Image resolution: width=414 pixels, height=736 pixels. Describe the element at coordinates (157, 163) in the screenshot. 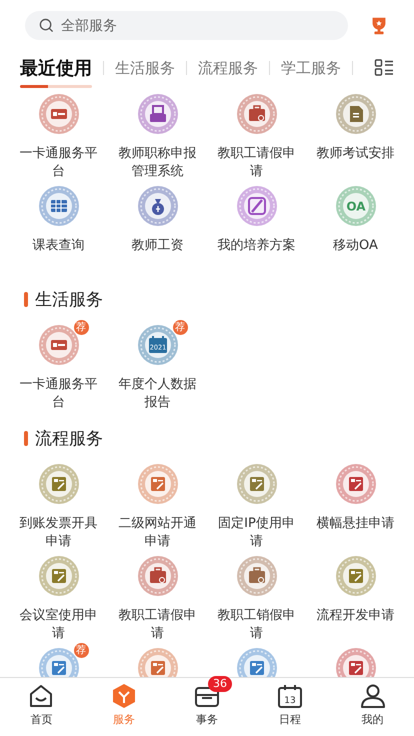

I see `service-label: 教师职称申报管理系统` at that location.